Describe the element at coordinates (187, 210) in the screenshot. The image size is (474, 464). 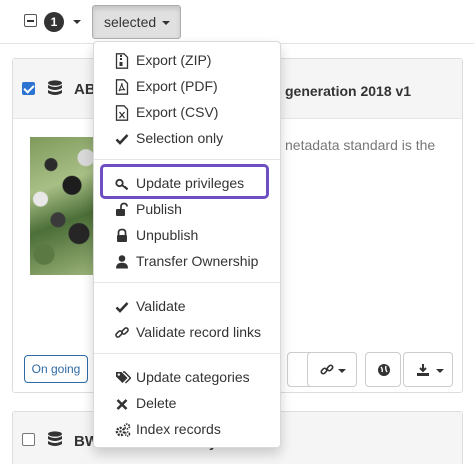
I see `menu-item-publish: Publish` at that location.